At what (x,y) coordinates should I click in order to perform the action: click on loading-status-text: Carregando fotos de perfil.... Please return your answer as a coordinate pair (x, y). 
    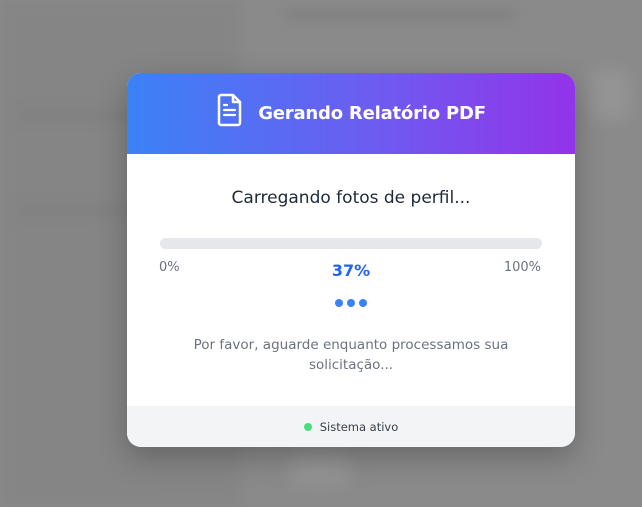
    Looking at the image, I should click on (351, 198).